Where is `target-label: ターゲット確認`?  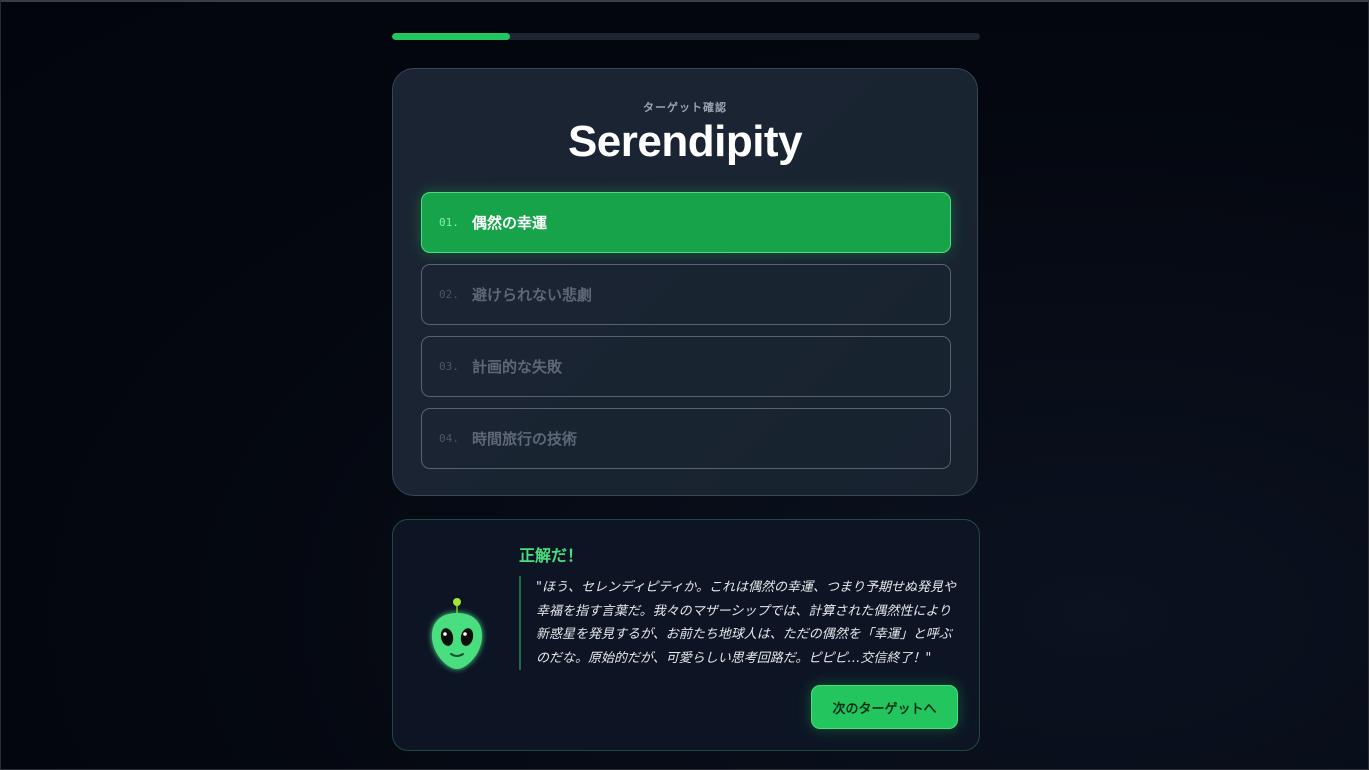 target-label: ターゲット確認 is located at coordinates (685, 107).